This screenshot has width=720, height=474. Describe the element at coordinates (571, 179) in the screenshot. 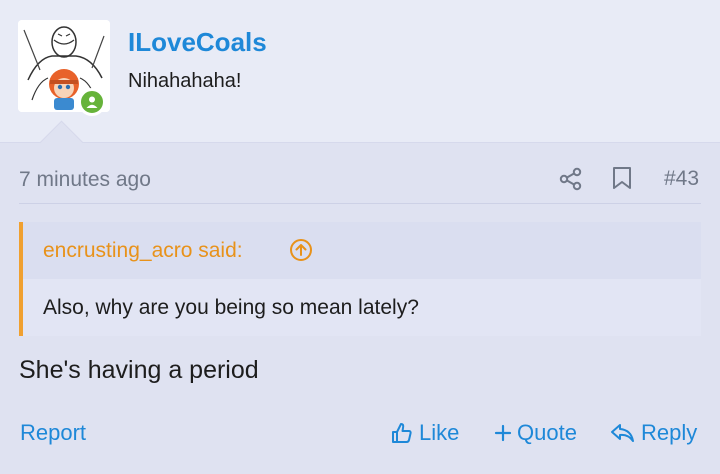

I see `share-icon` at that location.